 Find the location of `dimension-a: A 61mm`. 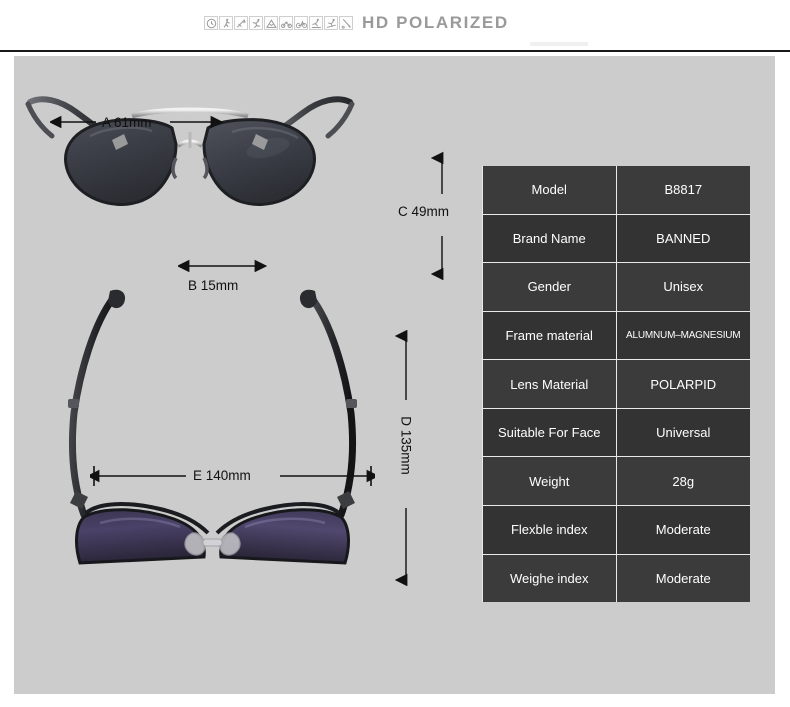

dimension-a: A 61mm is located at coordinates (159, 127).